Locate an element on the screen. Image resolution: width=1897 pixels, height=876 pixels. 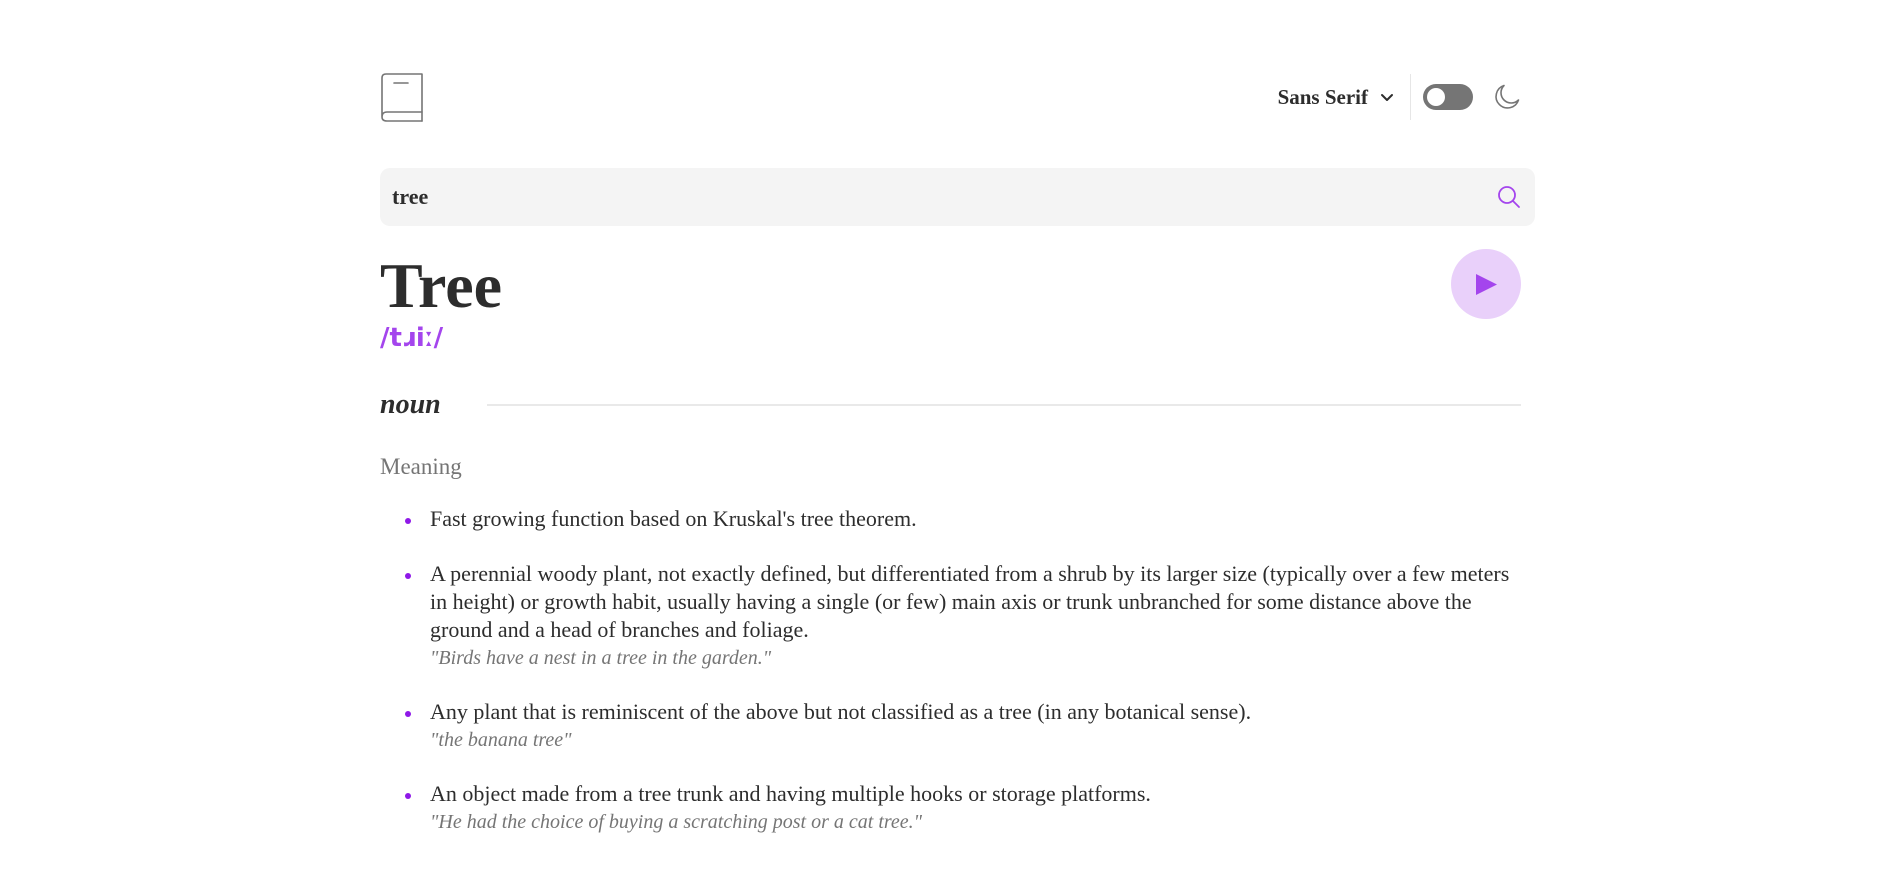
part-of-speech-divider is located at coordinates (1003, 405).